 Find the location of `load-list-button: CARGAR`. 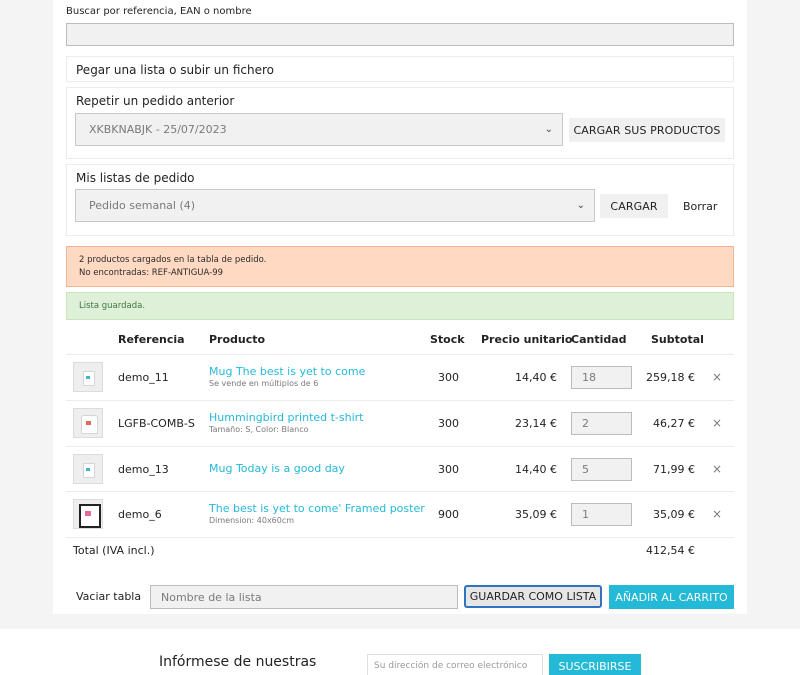

load-list-button: CARGAR is located at coordinates (634, 206).